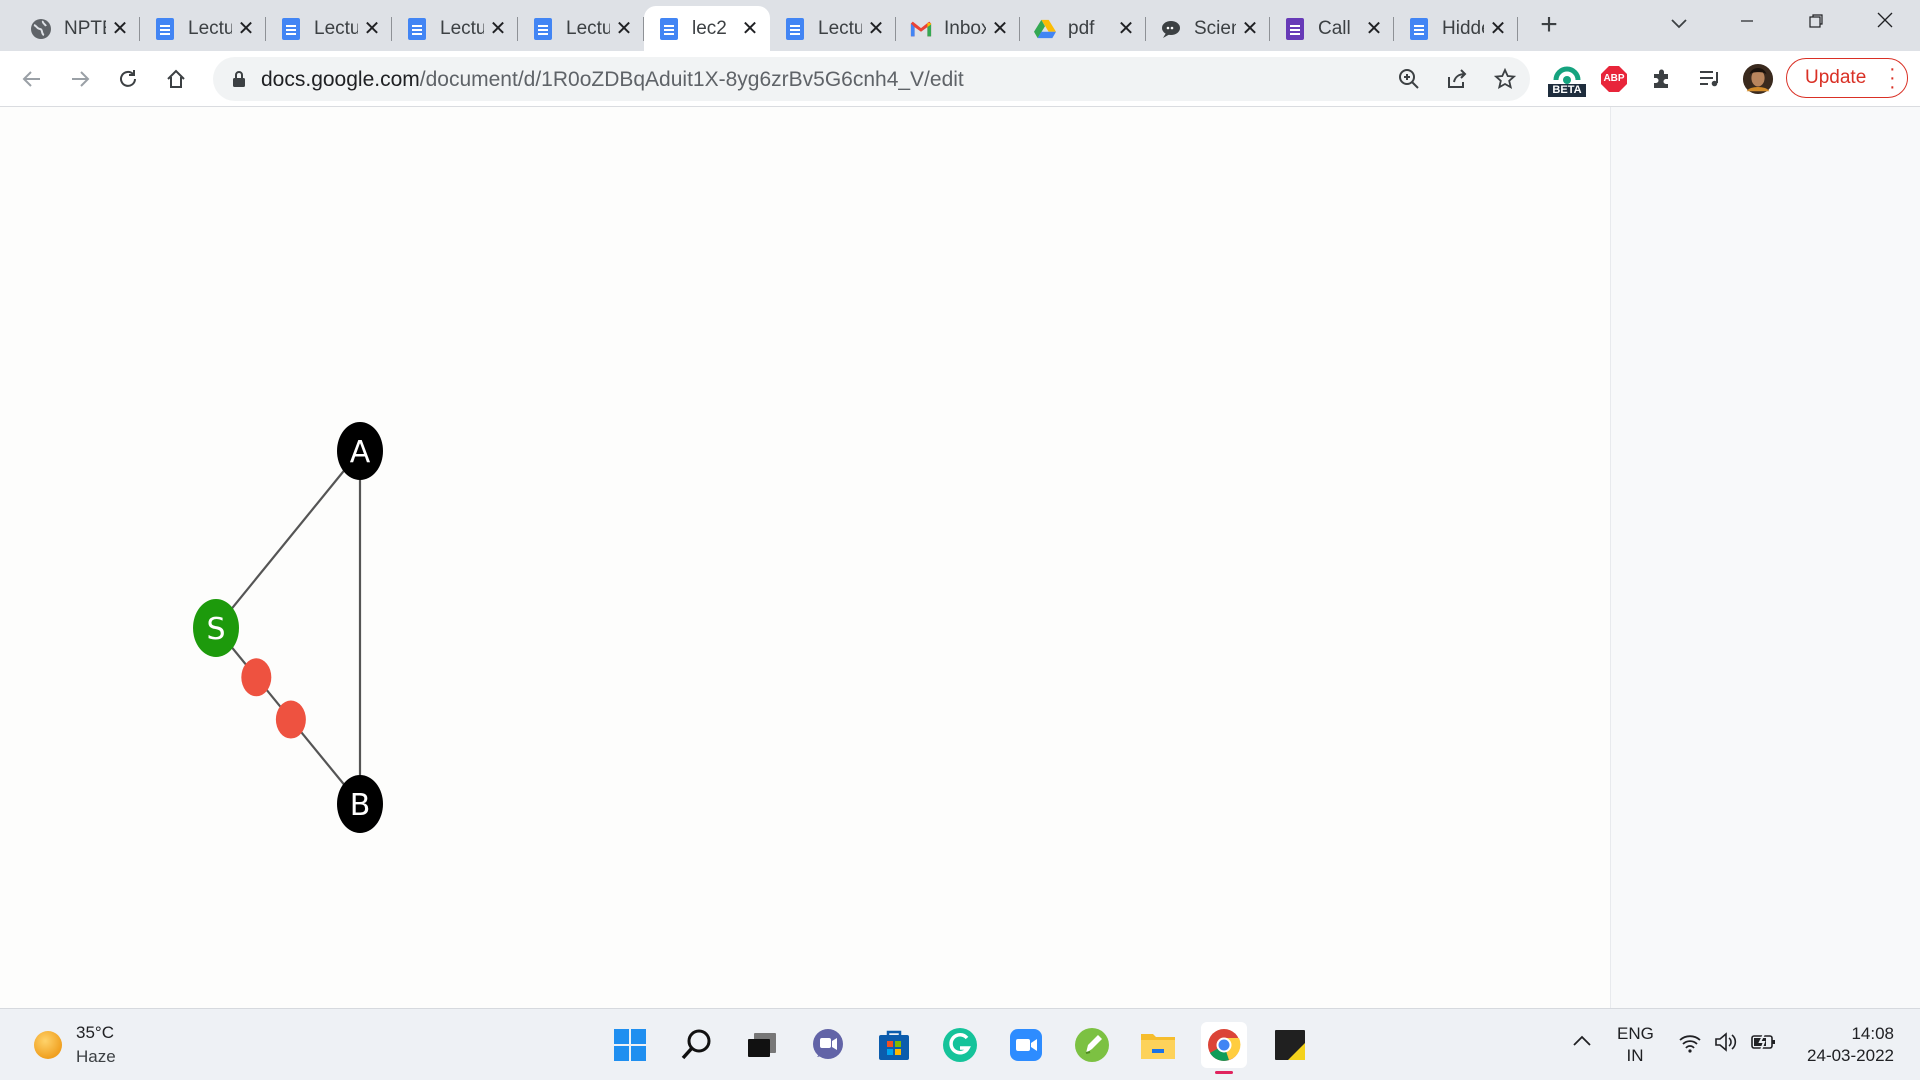 The width and height of the screenshot is (1920, 1080). Describe the element at coordinates (1758, 79) in the screenshot. I see `avatar` at that location.